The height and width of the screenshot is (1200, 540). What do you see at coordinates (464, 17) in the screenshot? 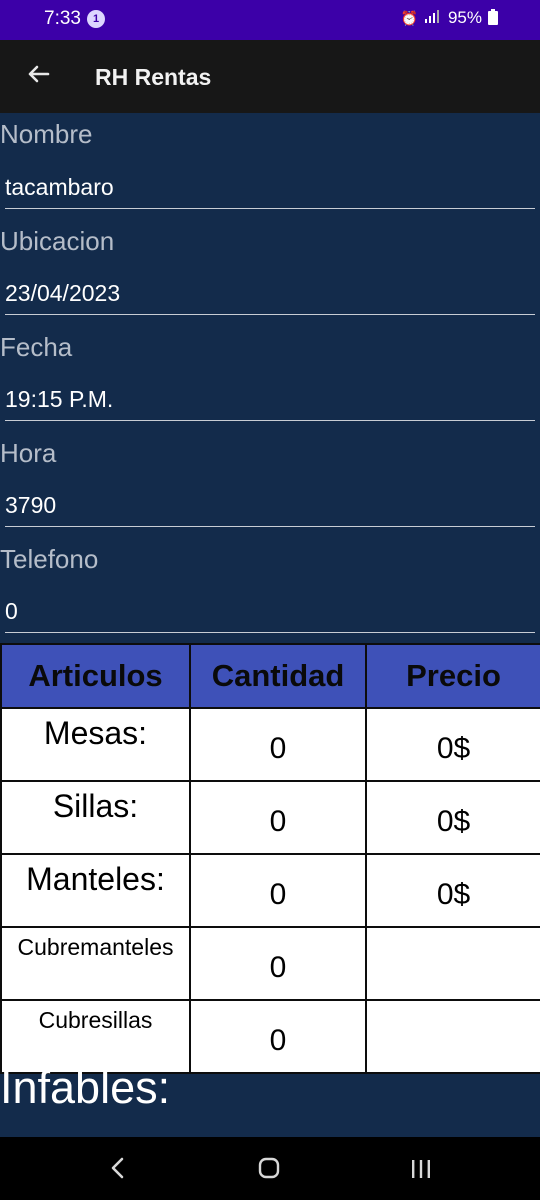
I see `battery-percent: 95%` at bounding box center [464, 17].